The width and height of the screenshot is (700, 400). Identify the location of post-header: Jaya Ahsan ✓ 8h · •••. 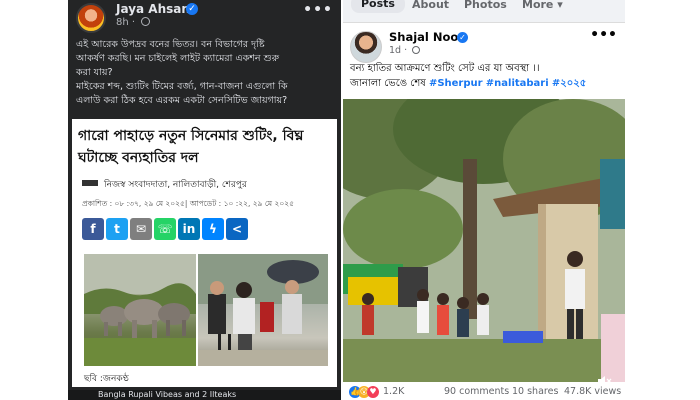
(204, 19).